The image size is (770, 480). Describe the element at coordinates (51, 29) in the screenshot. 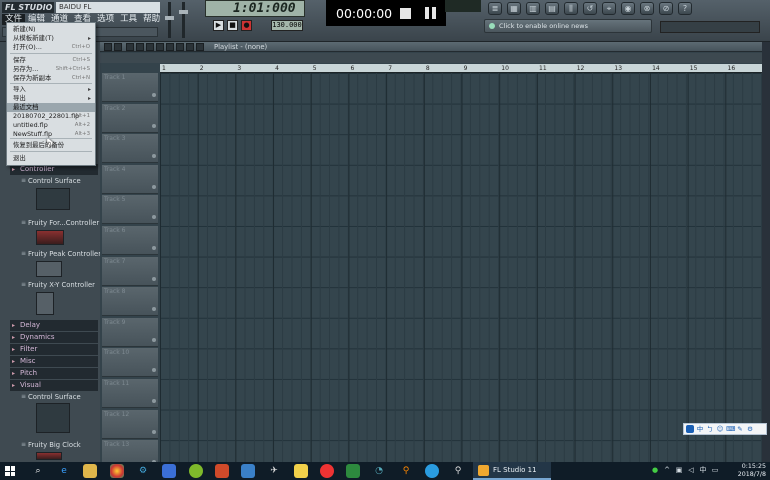

I see `file-menu-item: 新建(N)` at that location.